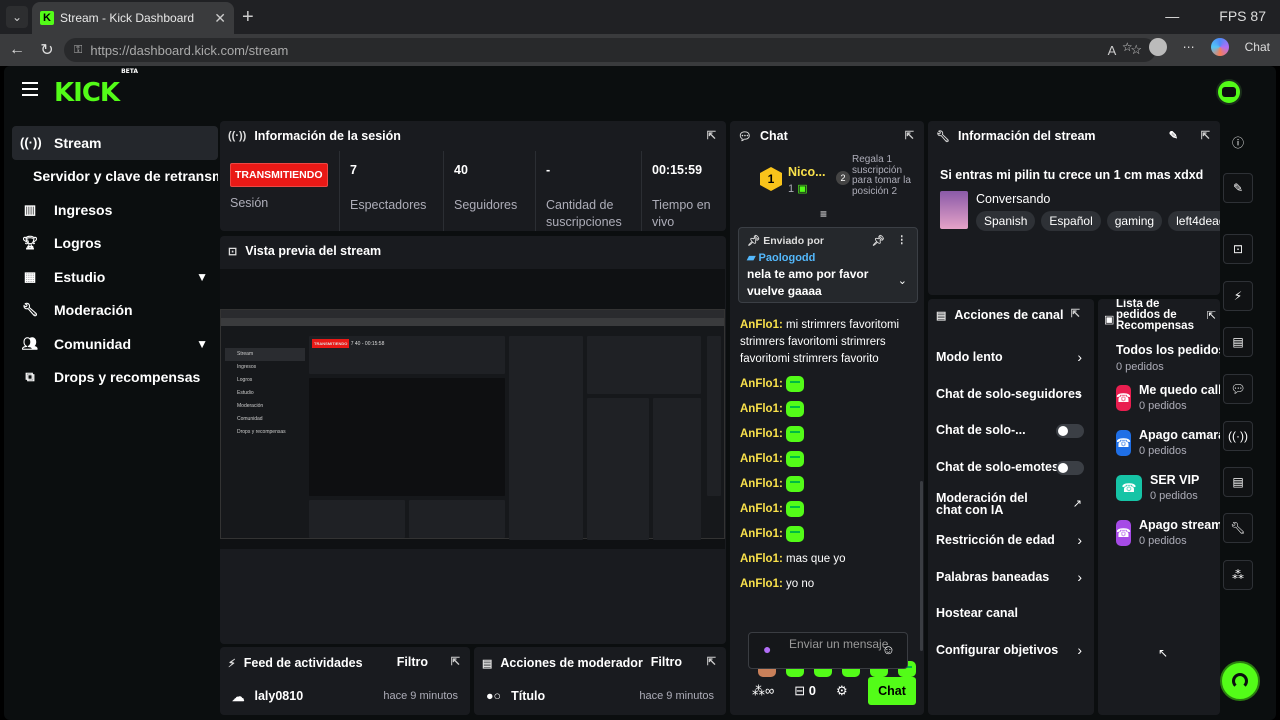  What do you see at coordinates (220, 18) in the screenshot?
I see `close-tab-icon: ✕` at bounding box center [220, 18].